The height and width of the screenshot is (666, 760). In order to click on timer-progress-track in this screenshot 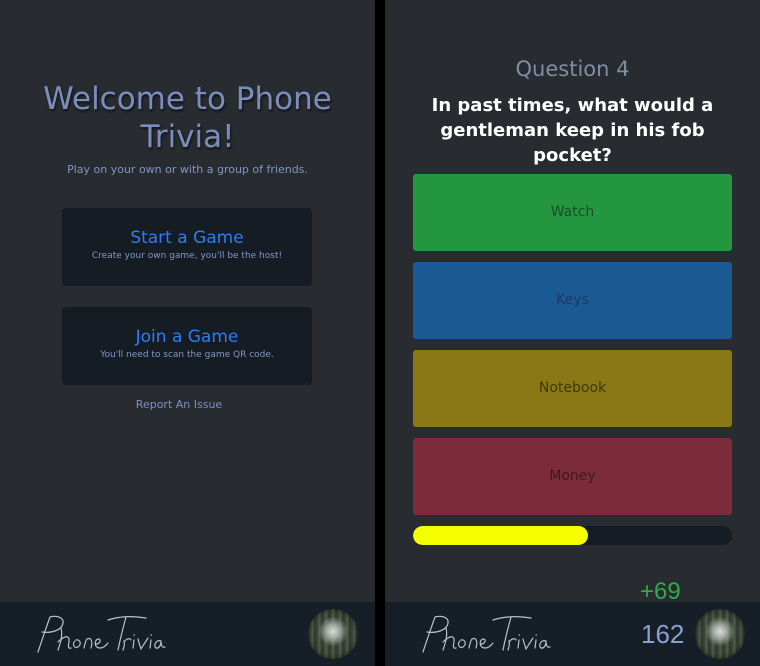, I will do `click(572, 535)`.